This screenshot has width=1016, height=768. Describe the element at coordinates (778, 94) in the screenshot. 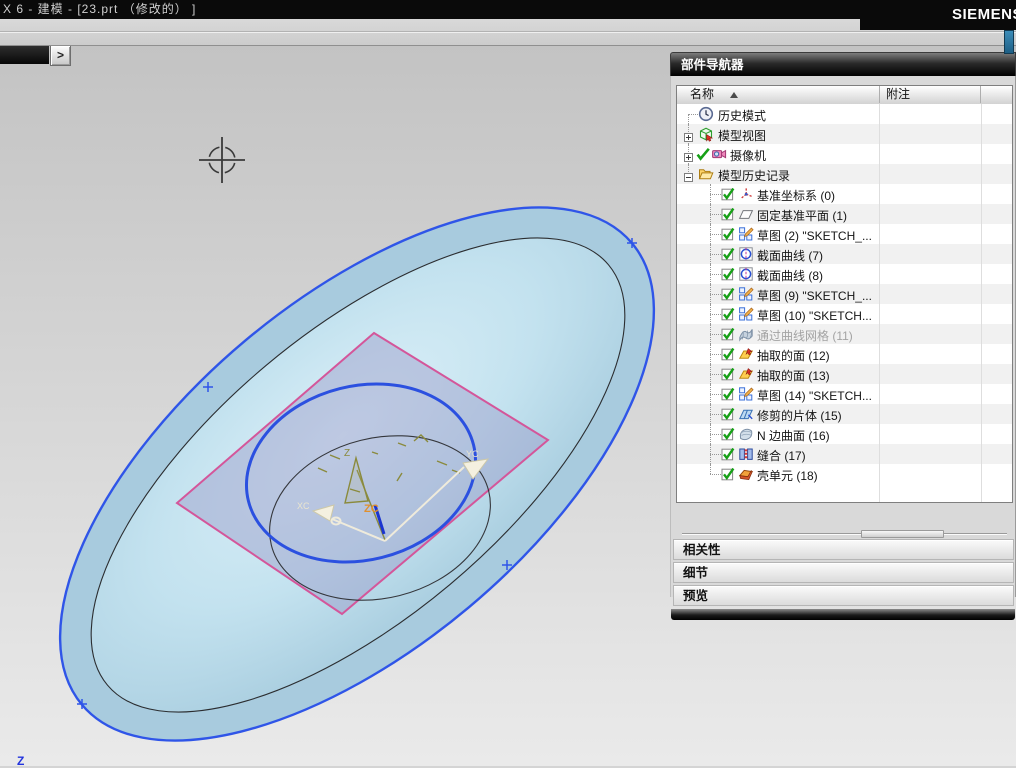

I see `column-header-name: 名称` at that location.